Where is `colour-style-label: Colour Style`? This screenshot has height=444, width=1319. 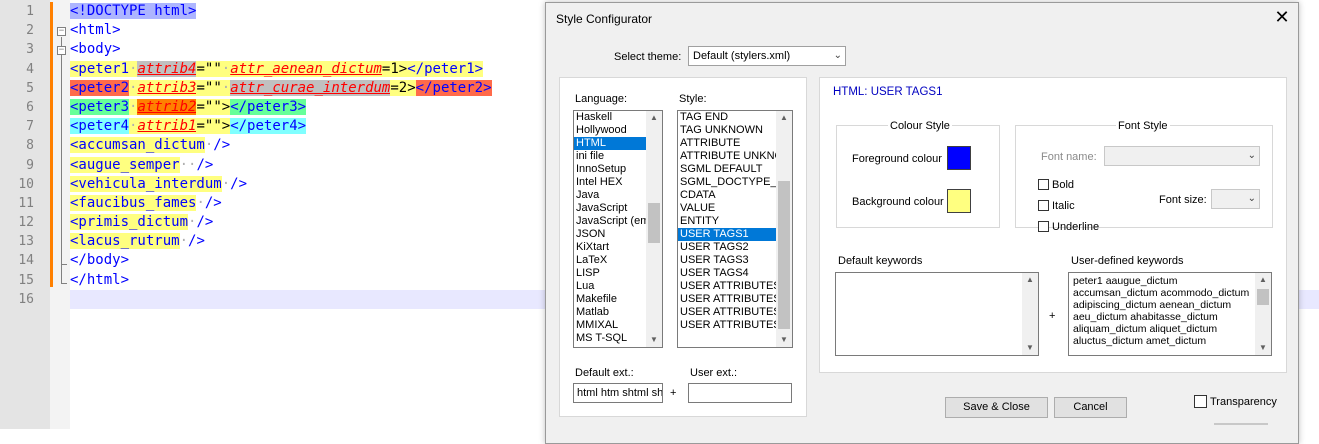
colour-style-label: Colour Style is located at coordinates (920, 126).